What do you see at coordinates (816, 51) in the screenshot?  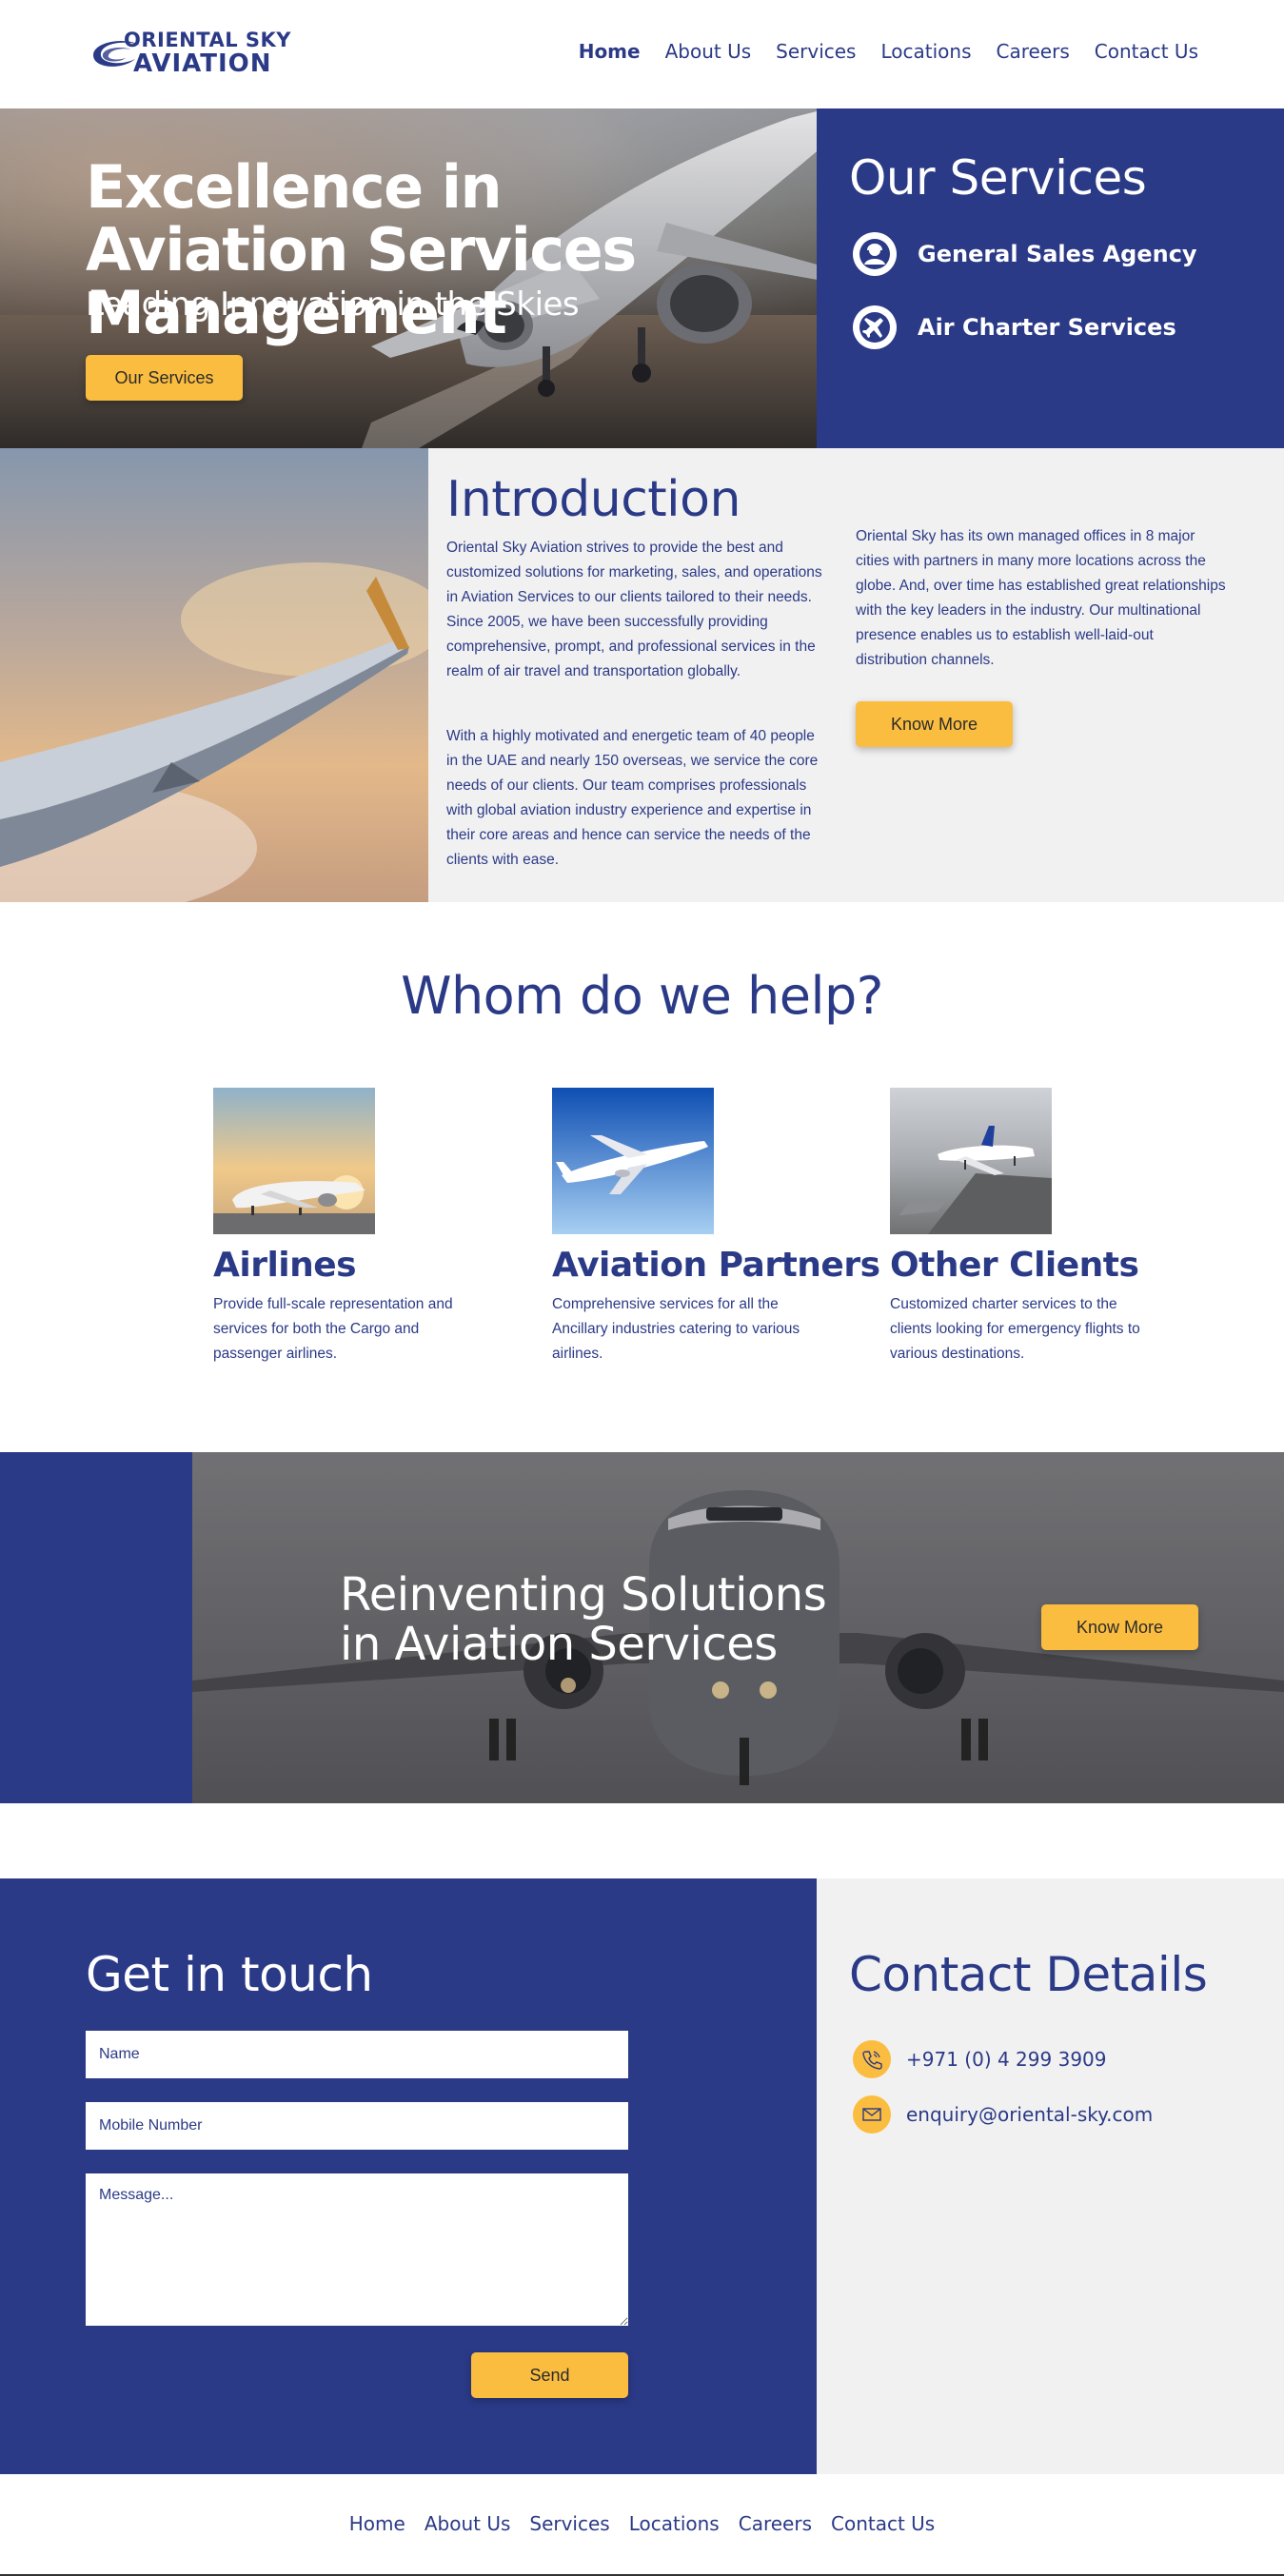 I see `nav-services: Services` at bounding box center [816, 51].